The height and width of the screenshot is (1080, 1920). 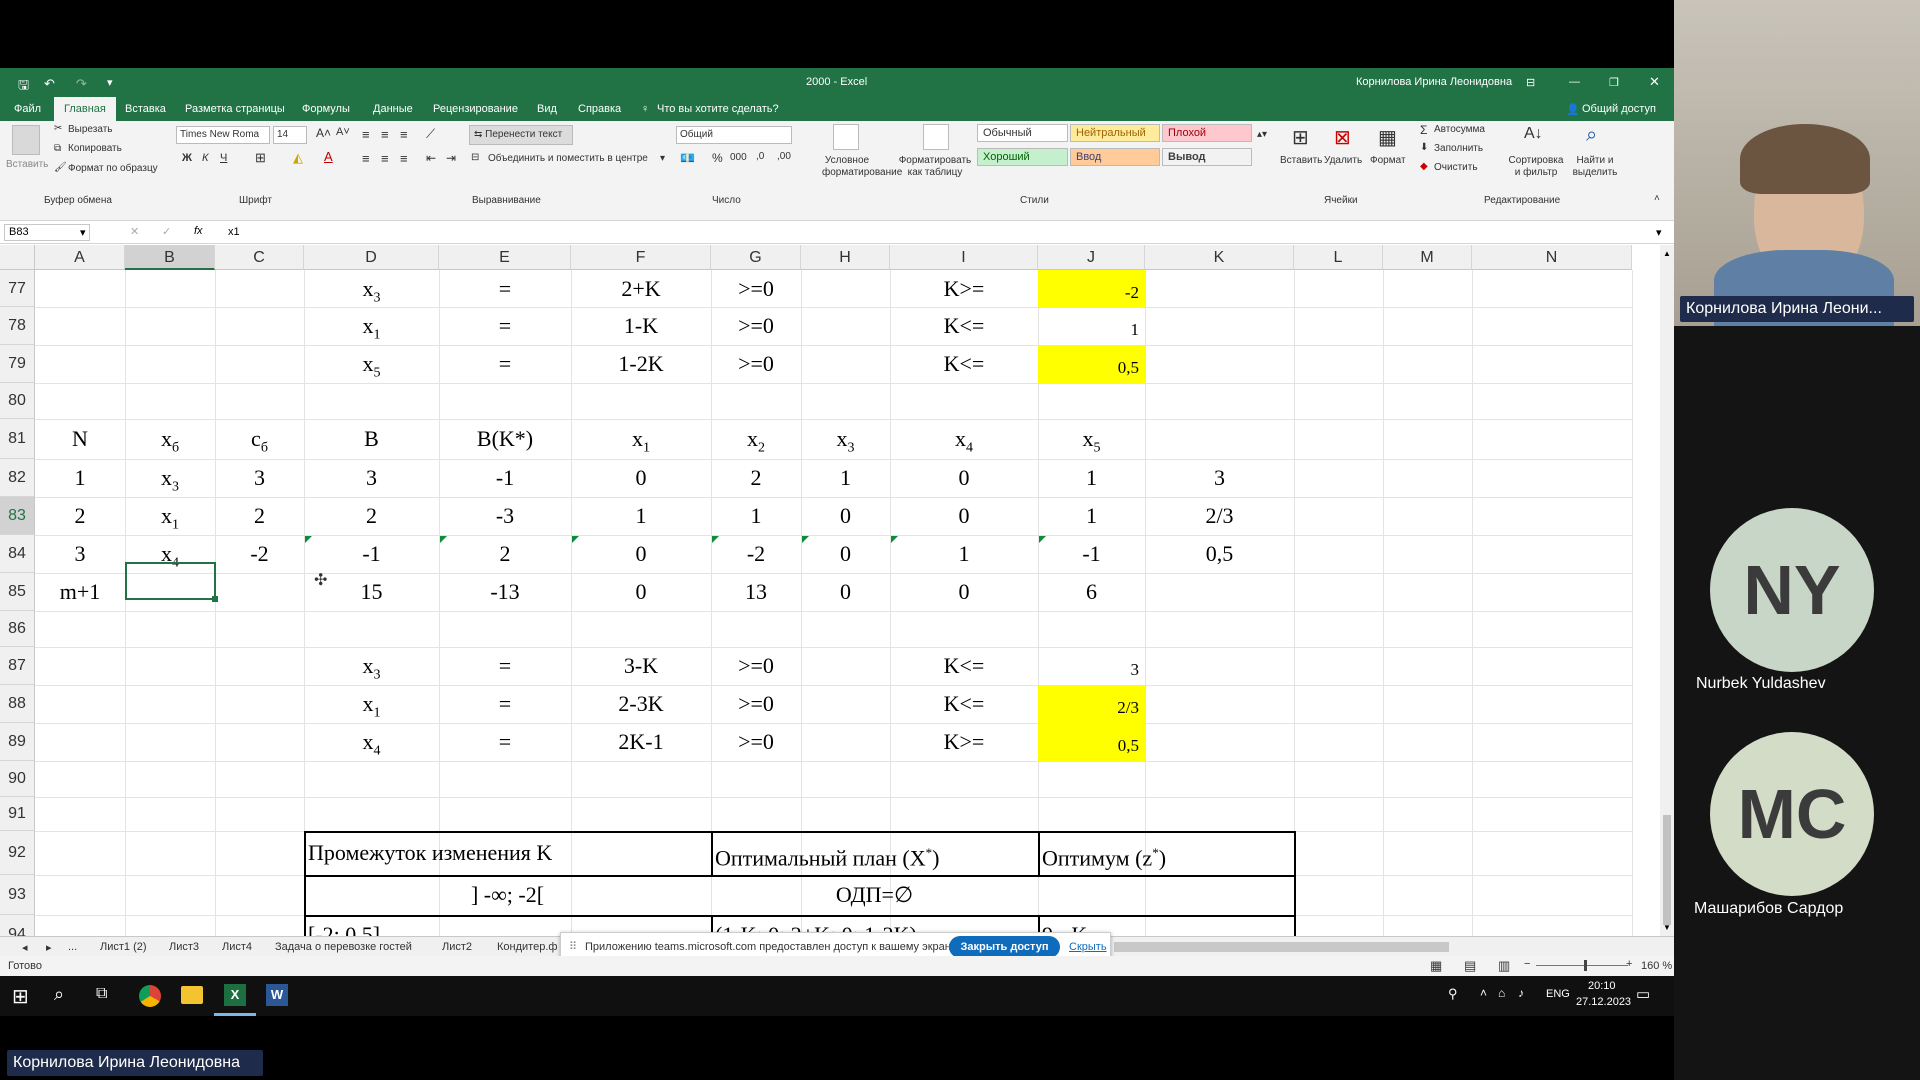 I want to click on indent-increase-icon: ⇥, so click(x=451, y=158).